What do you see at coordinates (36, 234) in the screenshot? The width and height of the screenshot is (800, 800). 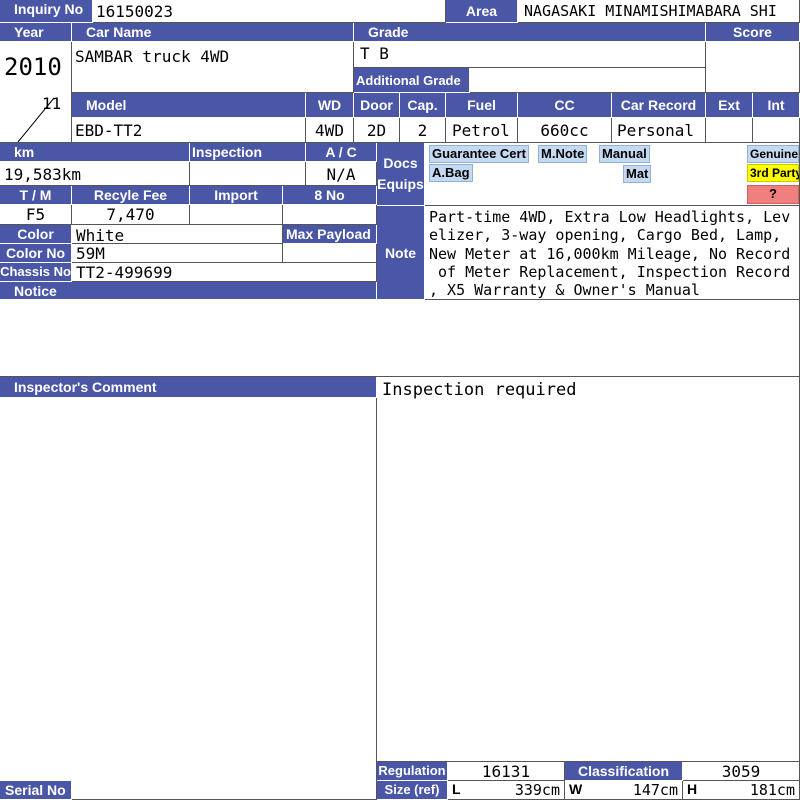 I see `color-label: Color` at bounding box center [36, 234].